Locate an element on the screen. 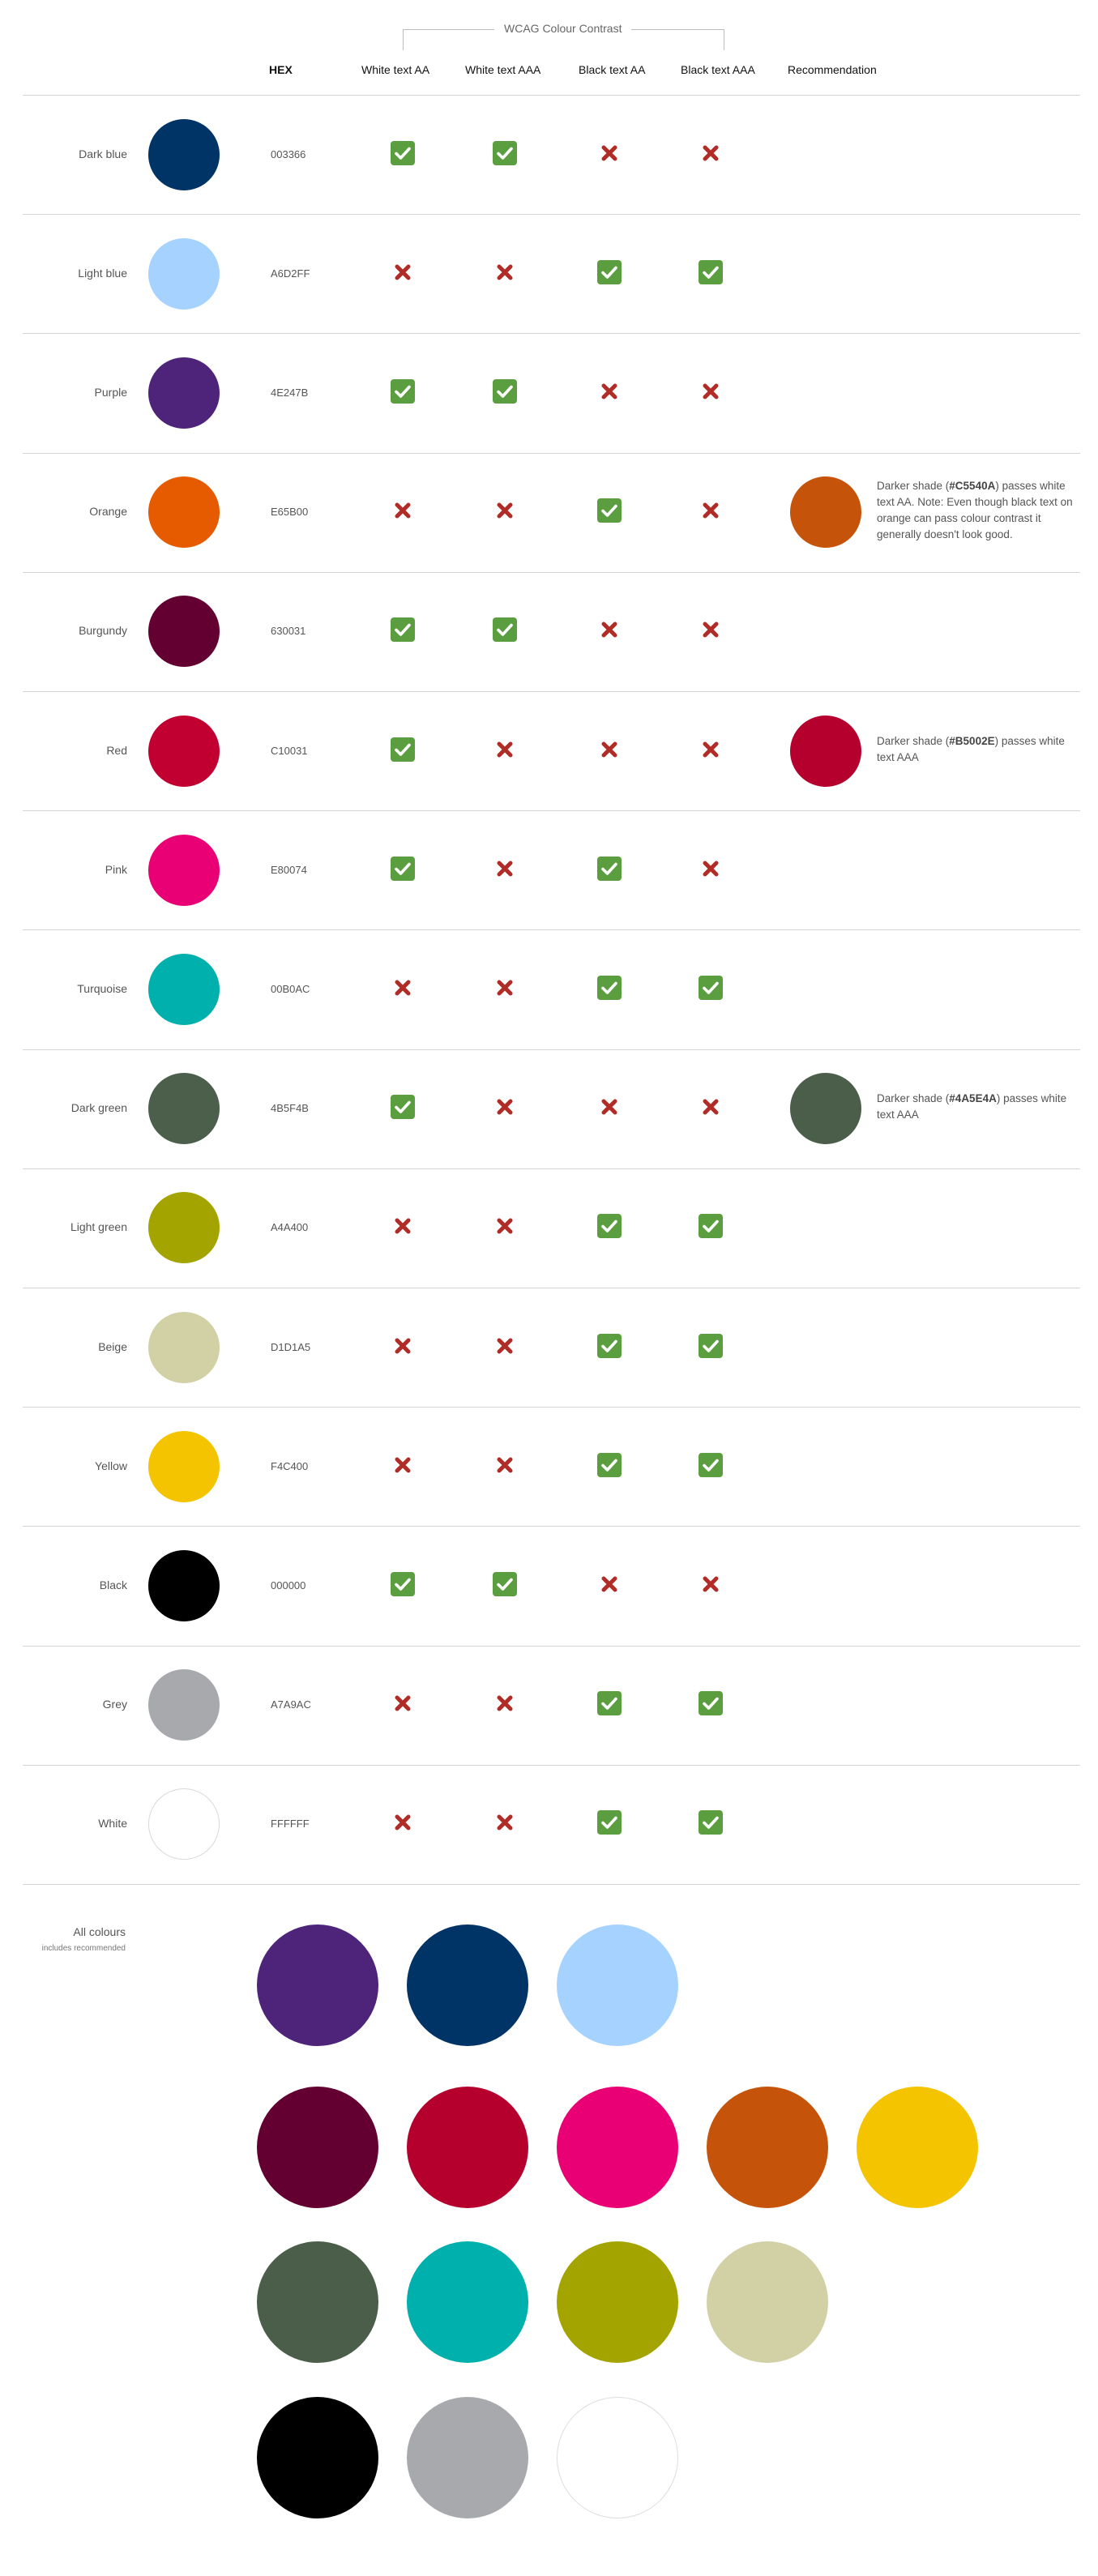 The image size is (1098, 2576). table-row: Beige D1D1A5 is located at coordinates (549, 1347).